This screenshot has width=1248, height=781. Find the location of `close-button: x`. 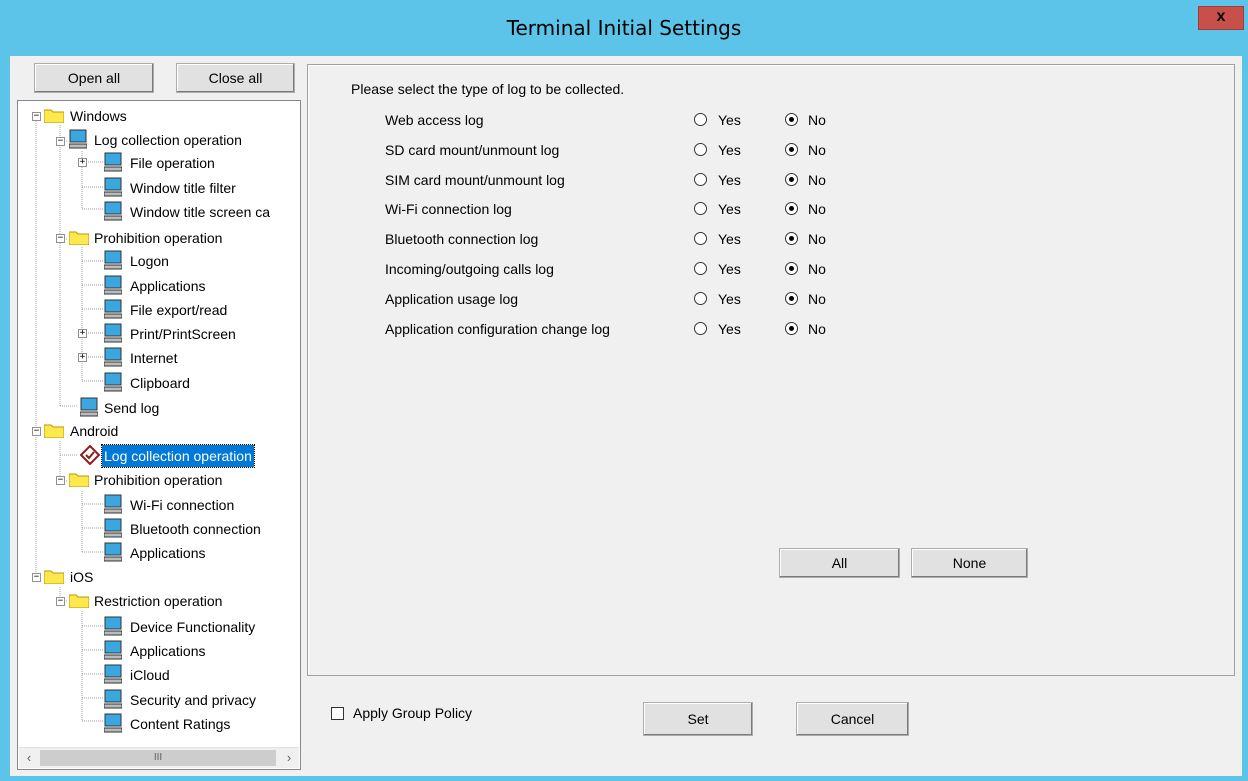

close-button: x is located at coordinates (1221, 18).